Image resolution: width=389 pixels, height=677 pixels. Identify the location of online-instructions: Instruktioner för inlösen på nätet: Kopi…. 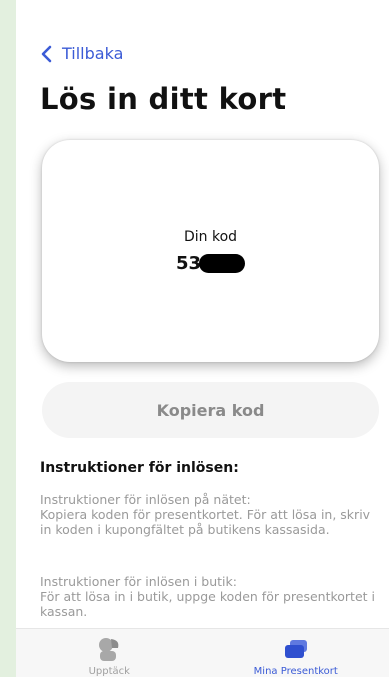
(212, 514).